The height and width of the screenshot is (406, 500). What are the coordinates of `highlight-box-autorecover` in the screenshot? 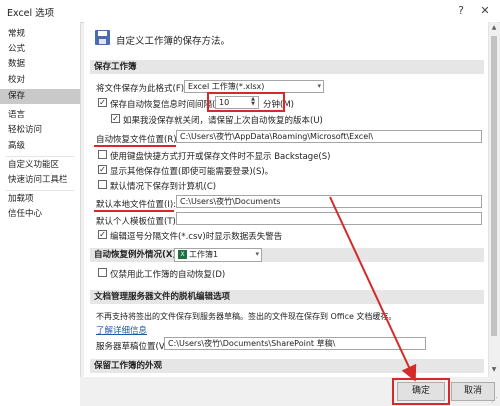 It's located at (246, 102).